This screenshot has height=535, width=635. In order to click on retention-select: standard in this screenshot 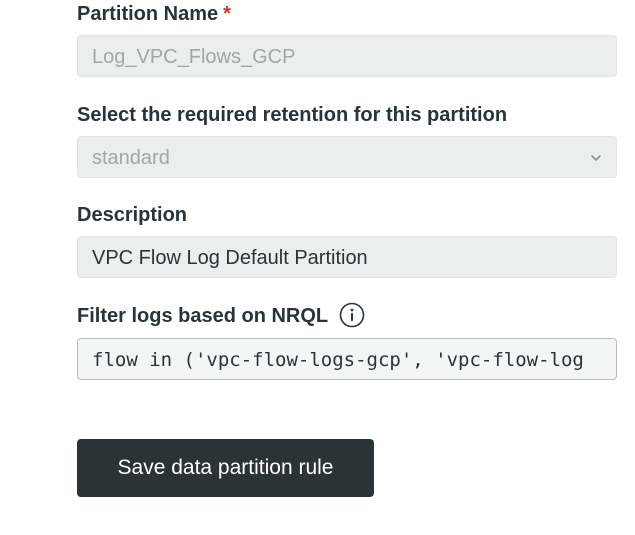, I will do `click(347, 157)`.